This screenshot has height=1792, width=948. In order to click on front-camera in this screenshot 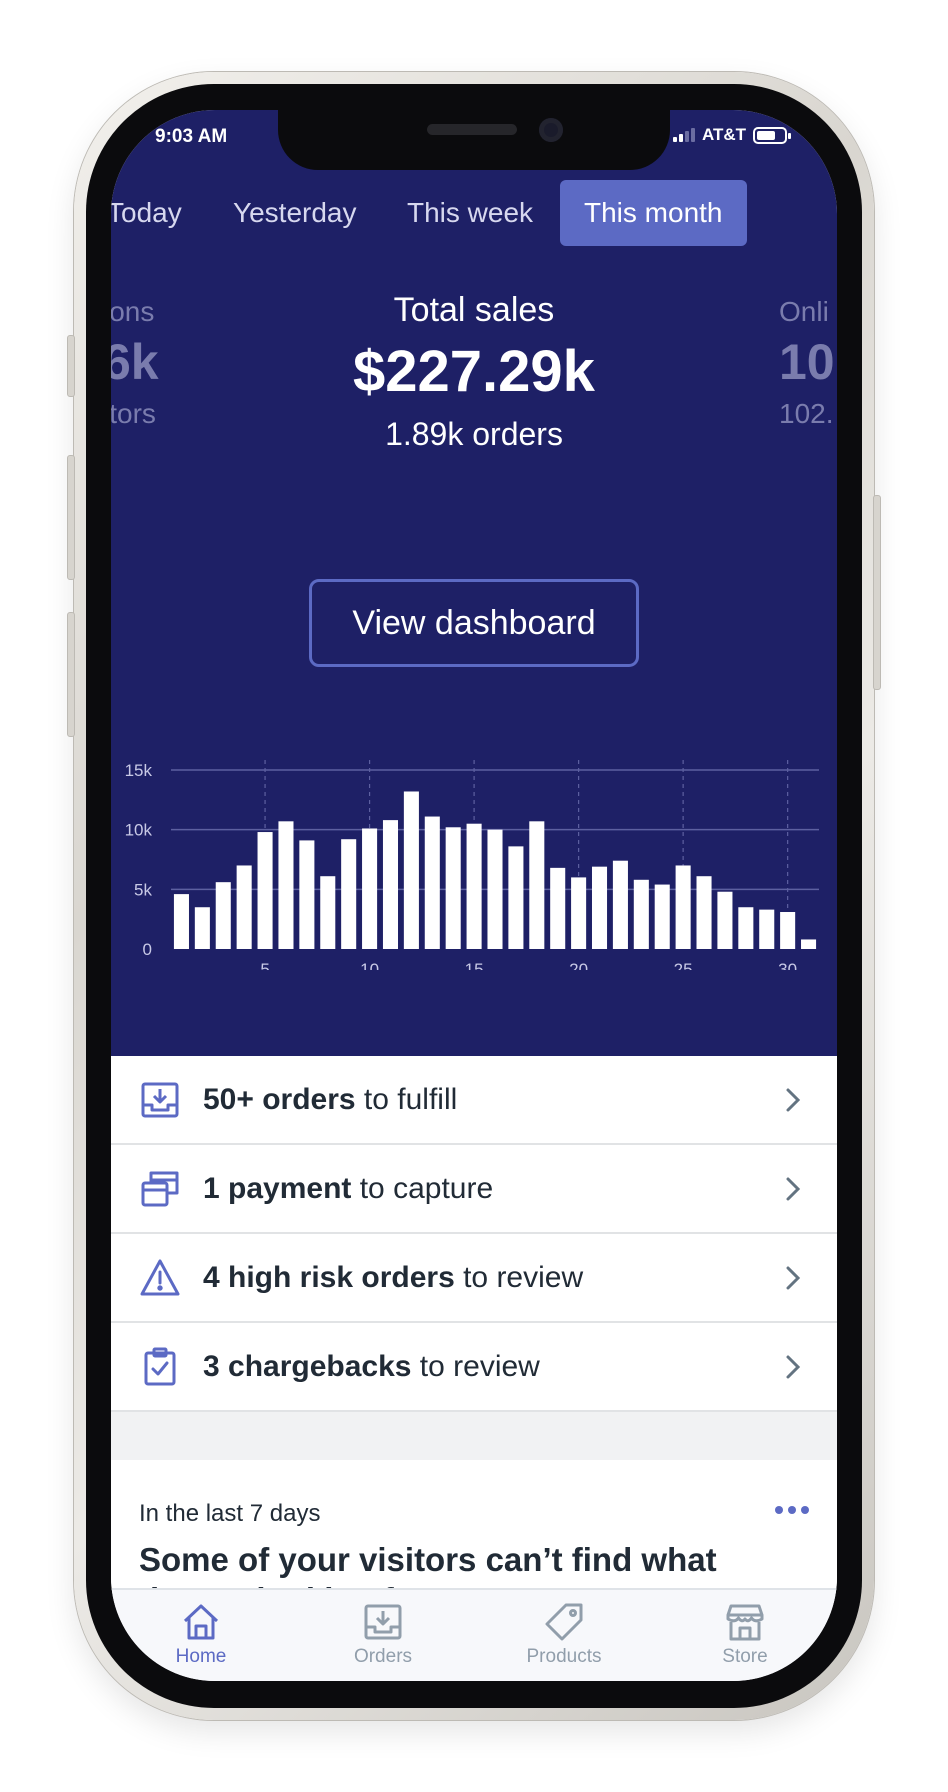, I will do `click(551, 130)`.